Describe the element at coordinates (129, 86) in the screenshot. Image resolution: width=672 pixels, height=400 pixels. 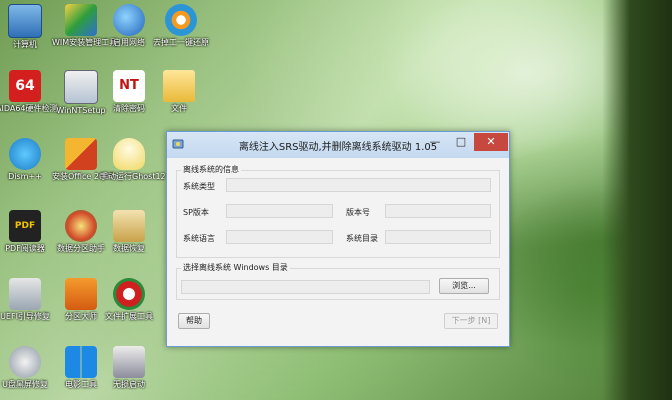
I see `password-reset-icon: NT` at that location.